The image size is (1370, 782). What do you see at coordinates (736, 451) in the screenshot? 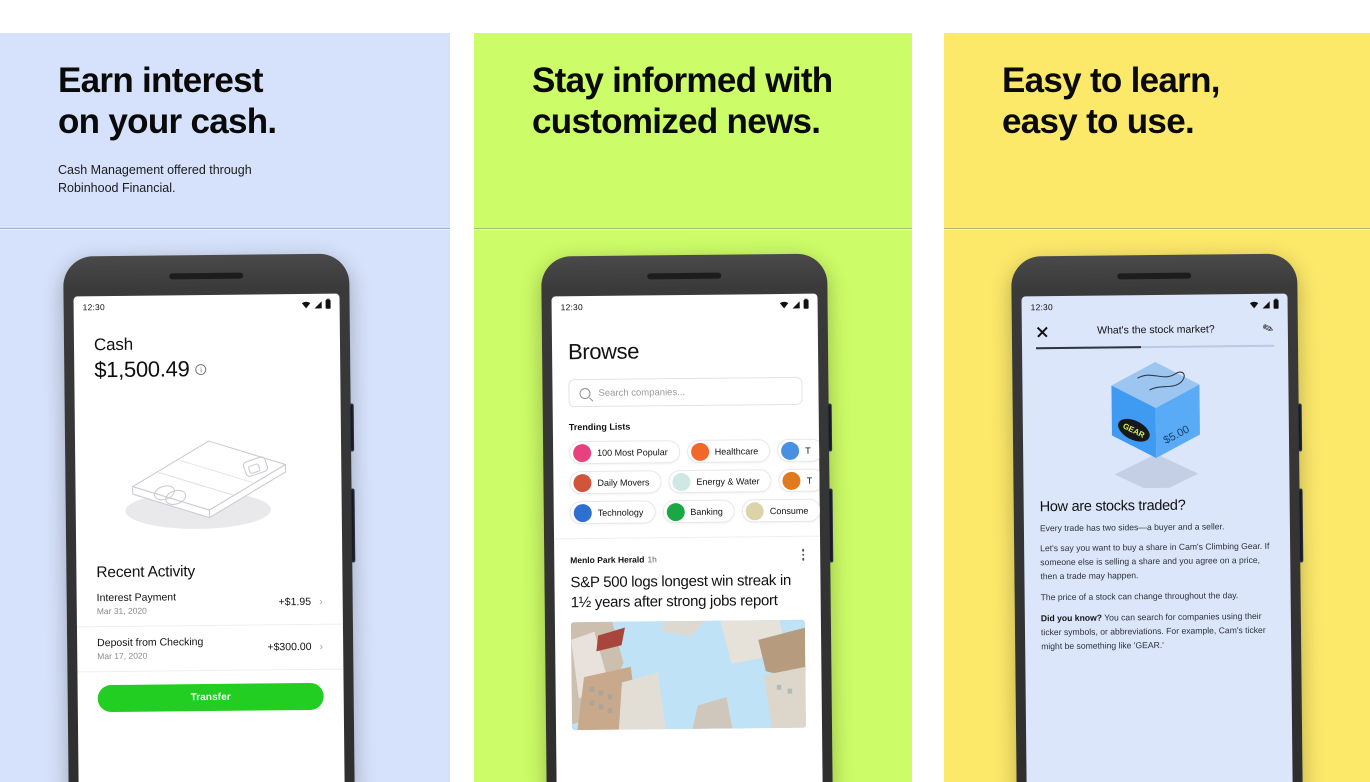
I see `chip-label: Healthcare` at bounding box center [736, 451].